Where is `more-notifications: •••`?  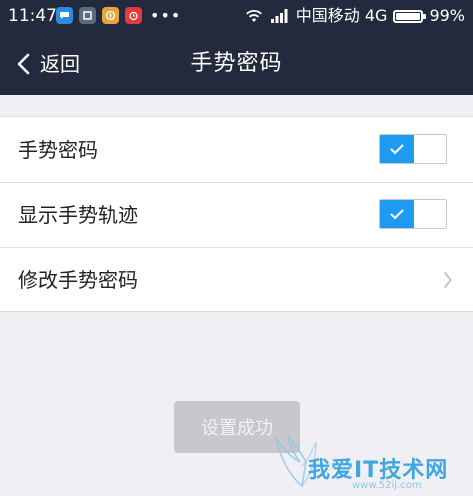
more-notifications: ••• is located at coordinates (166, 15).